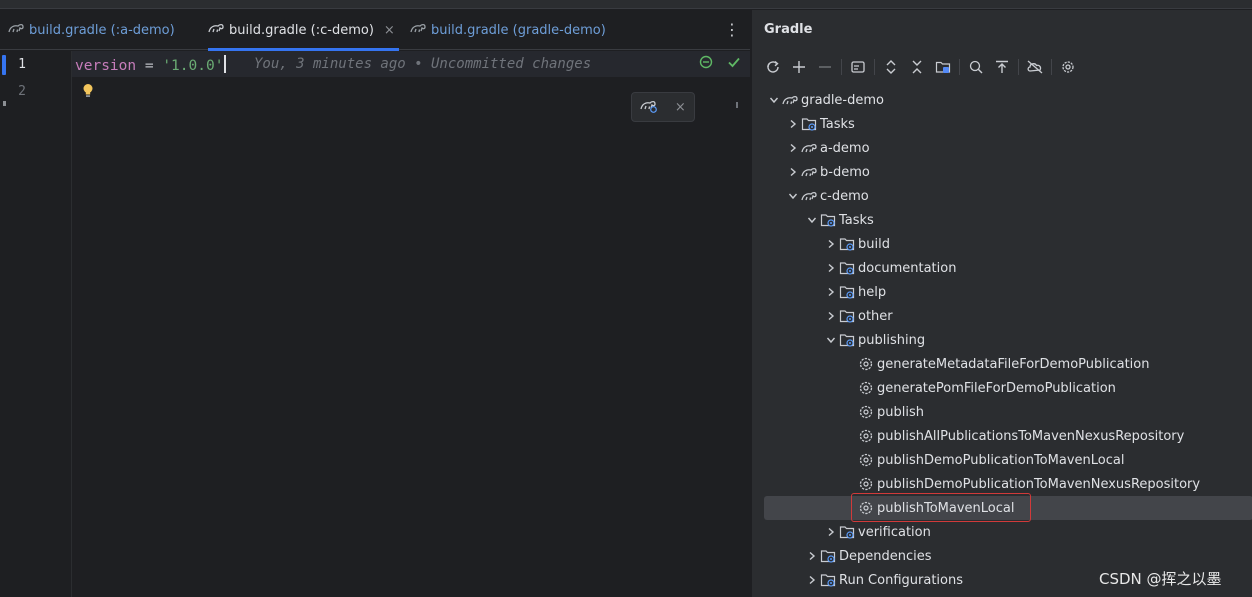 The width and height of the screenshot is (1252, 597). Describe the element at coordinates (1002, 460) in the screenshot. I see `tree-item-publishdemopublicationtomavenlocal: publishDemoPublicationToMavenLocal` at that location.